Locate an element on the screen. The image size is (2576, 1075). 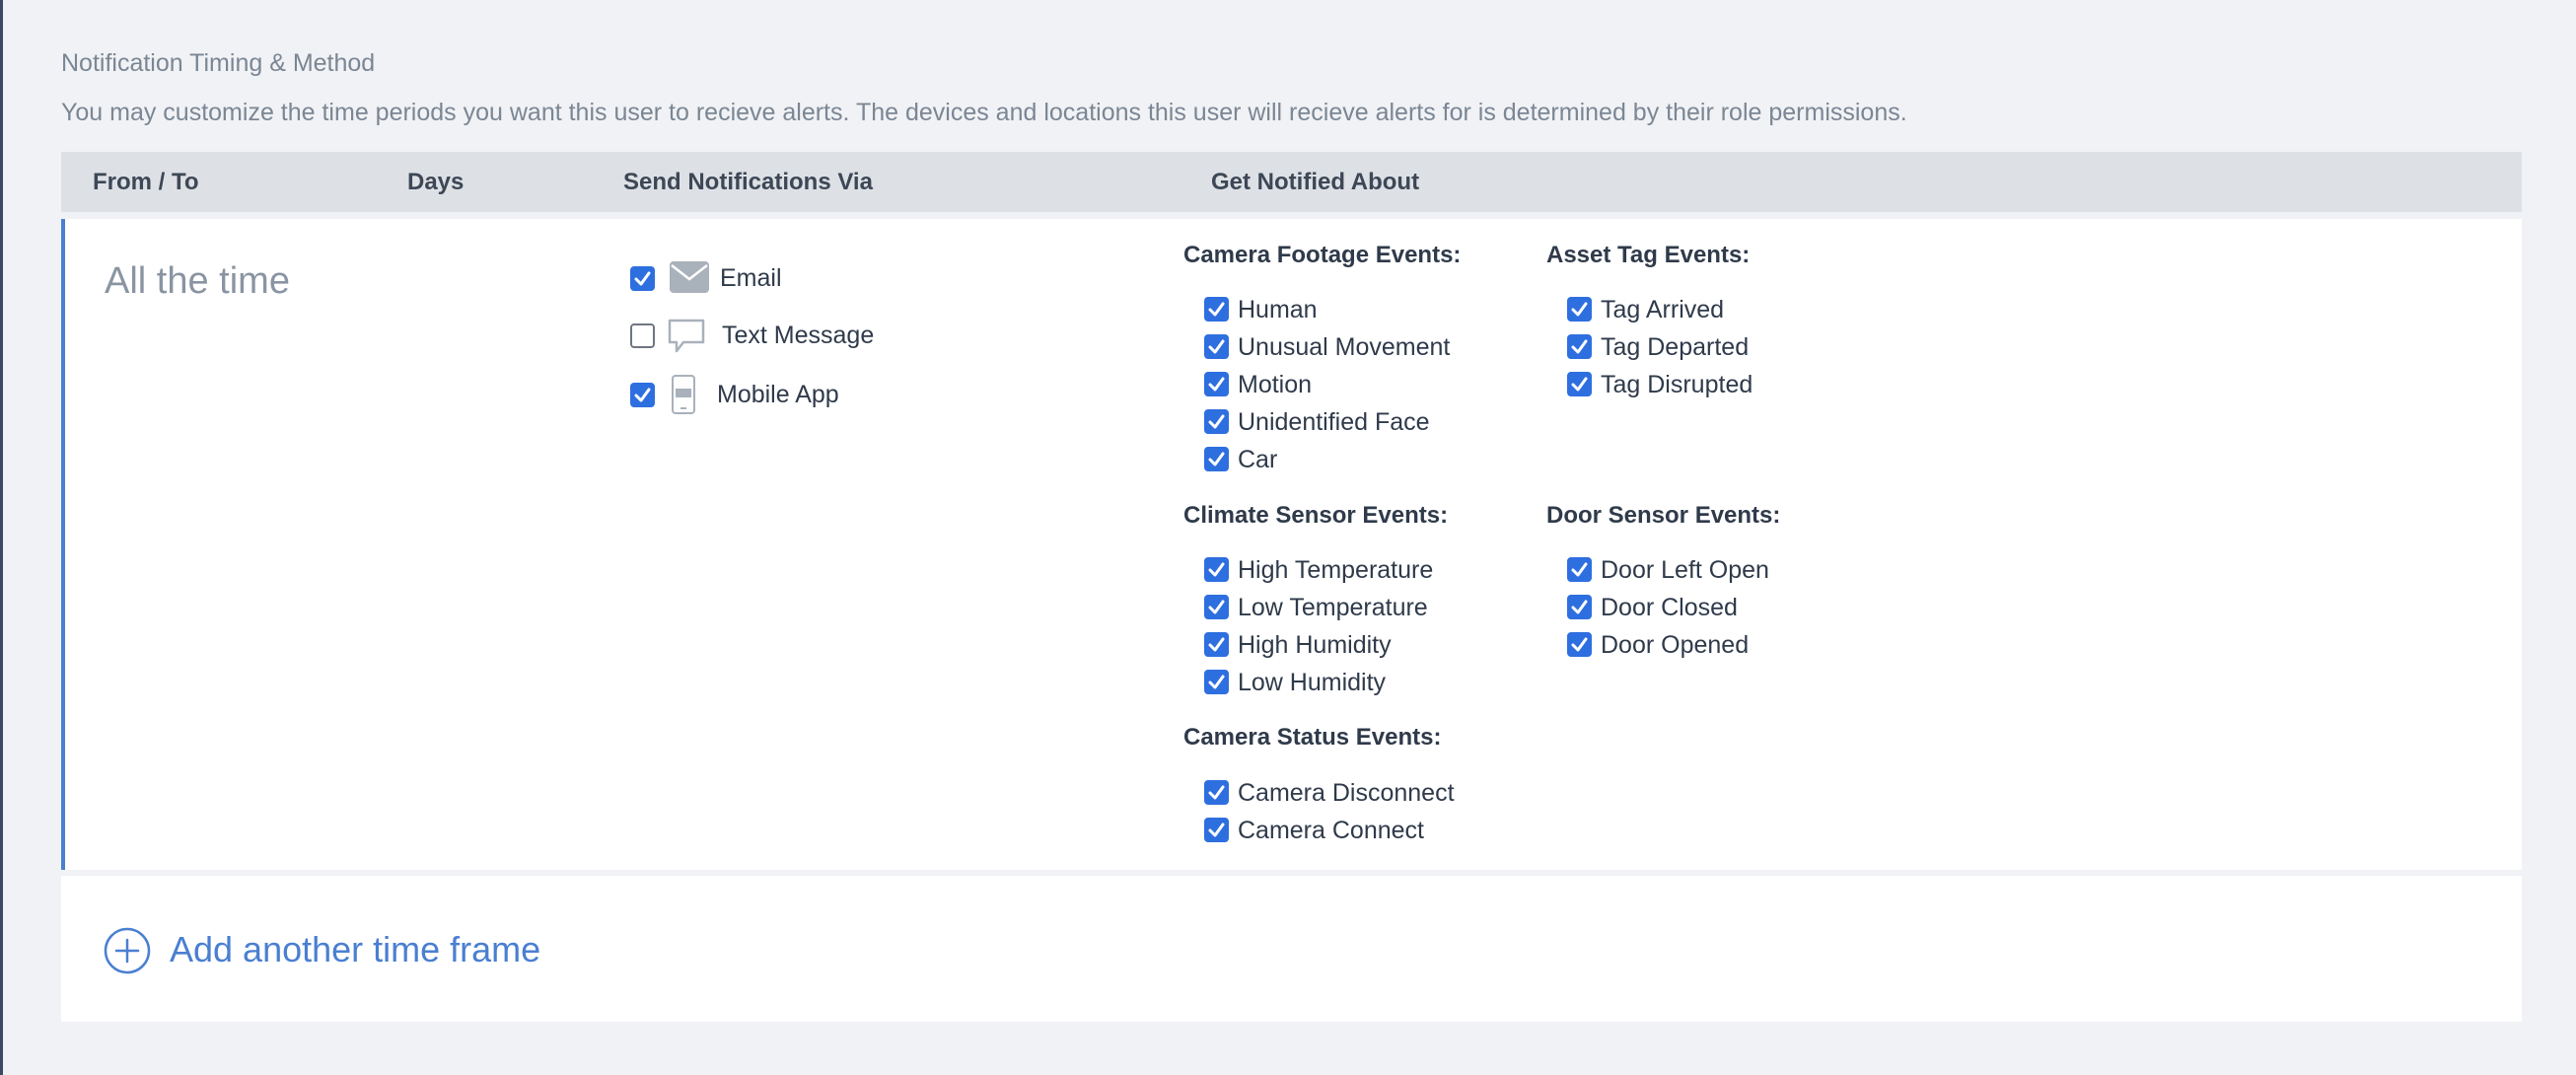
time-frame-label: All the time is located at coordinates (197, 281).